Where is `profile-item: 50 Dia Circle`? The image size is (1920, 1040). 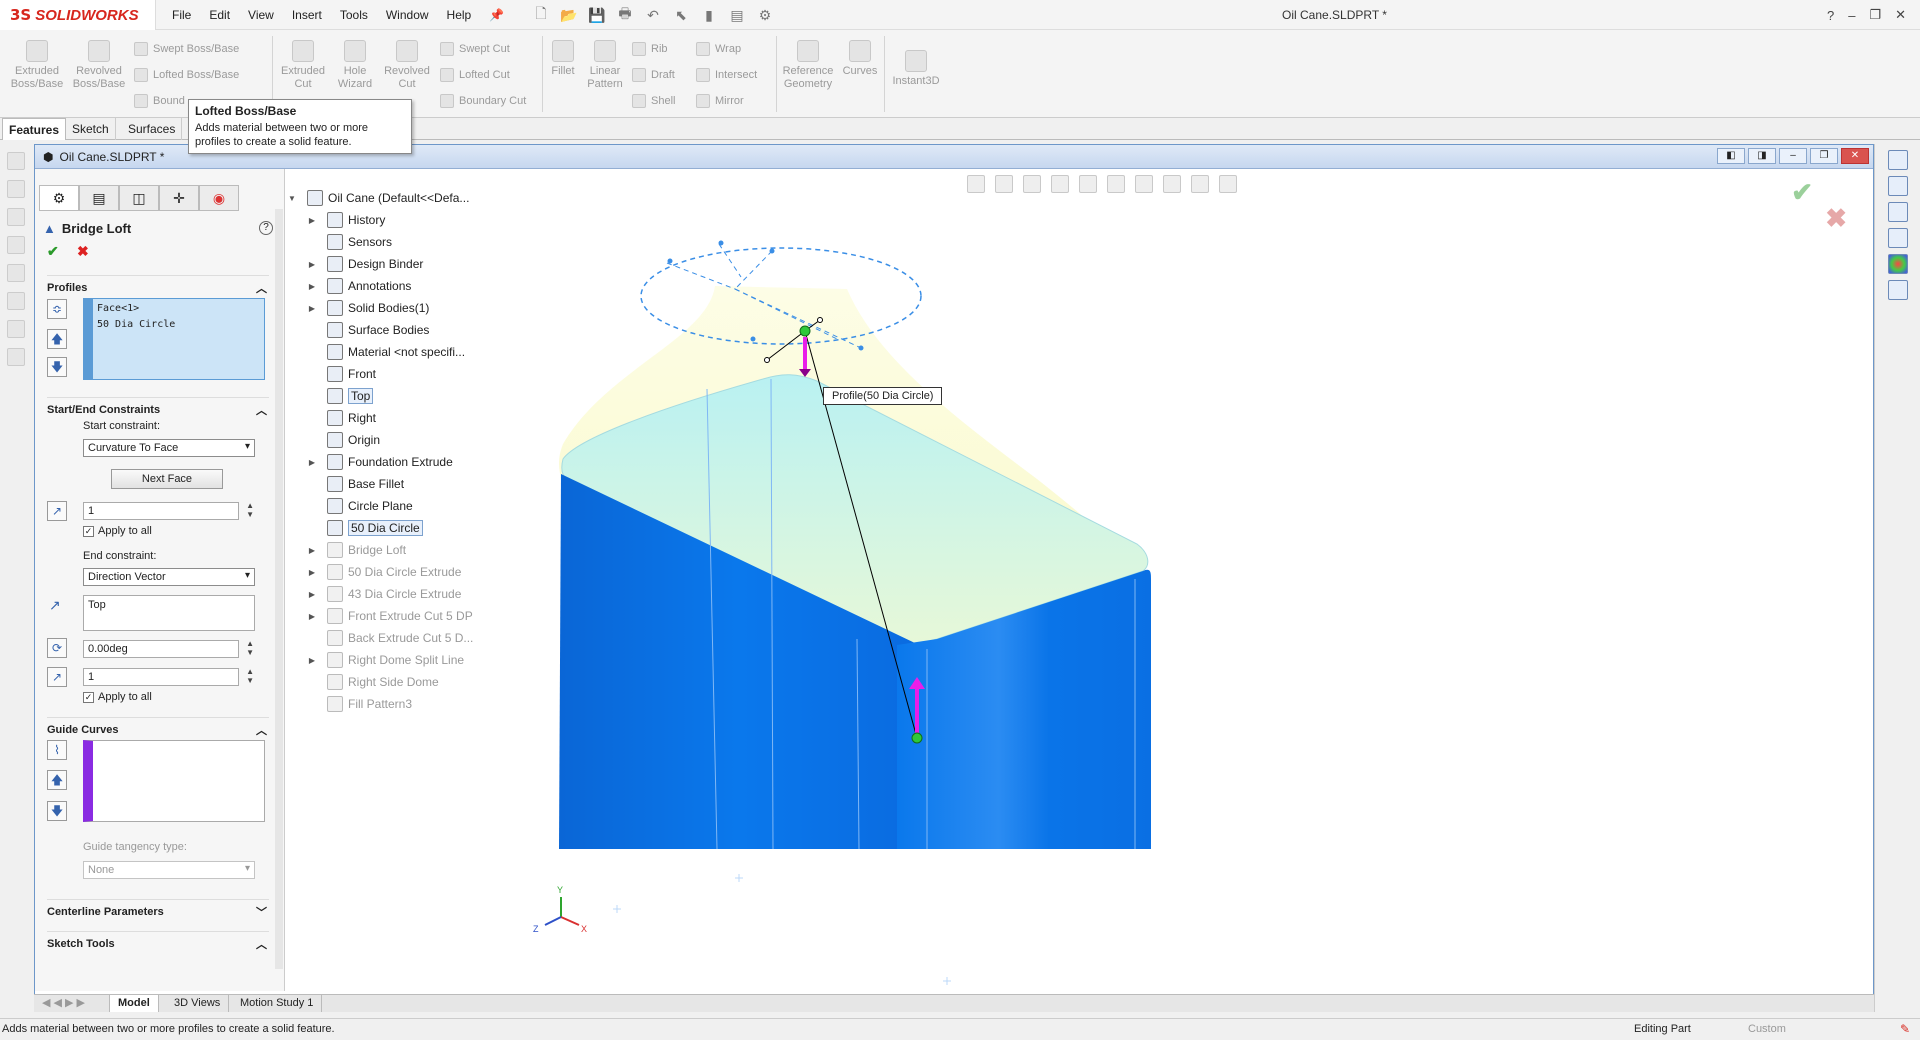 profile-item: 50 Dia Circle is located at coordinates (136, 324).